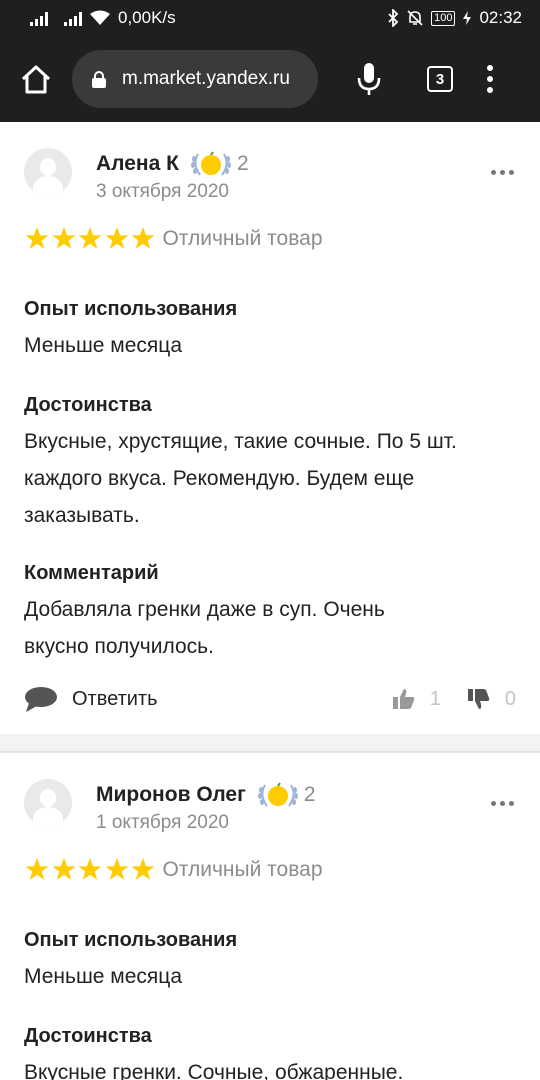  Describe the element at coordinates (510, 698) in the screenshot. I see `dislikes-count: 0` at that location.